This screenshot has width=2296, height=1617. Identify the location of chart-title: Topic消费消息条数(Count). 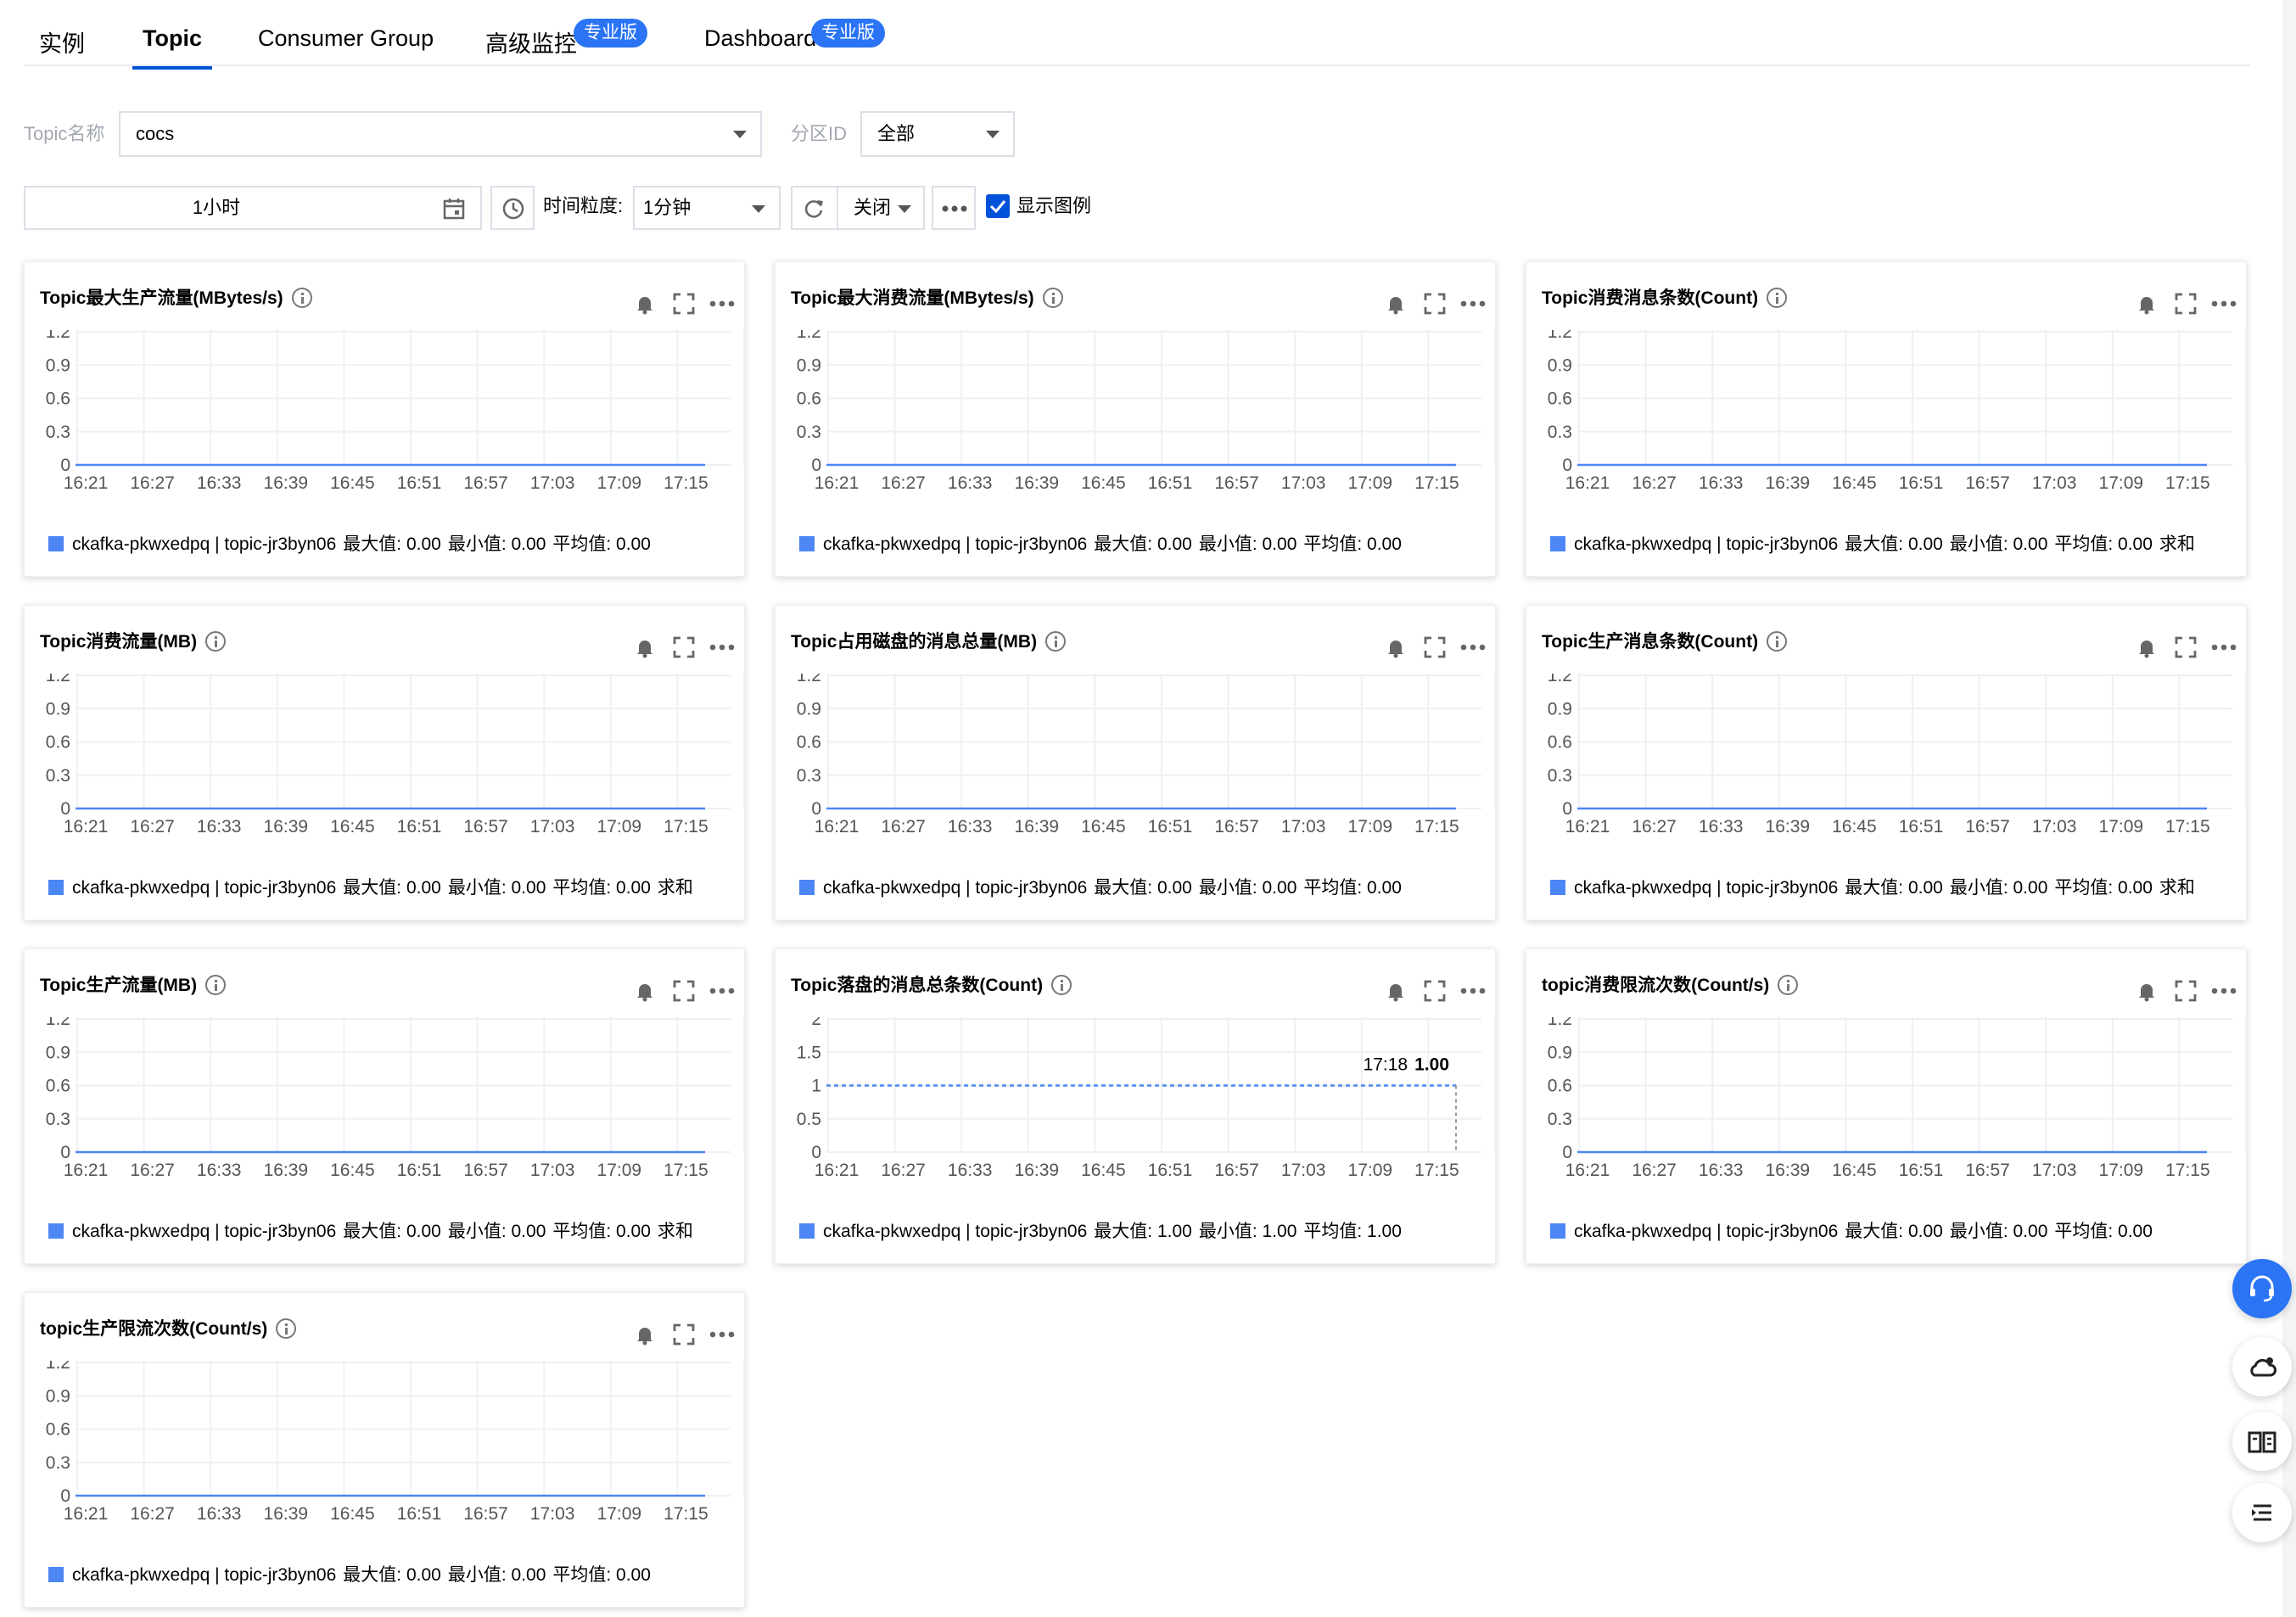
(1665, 297).